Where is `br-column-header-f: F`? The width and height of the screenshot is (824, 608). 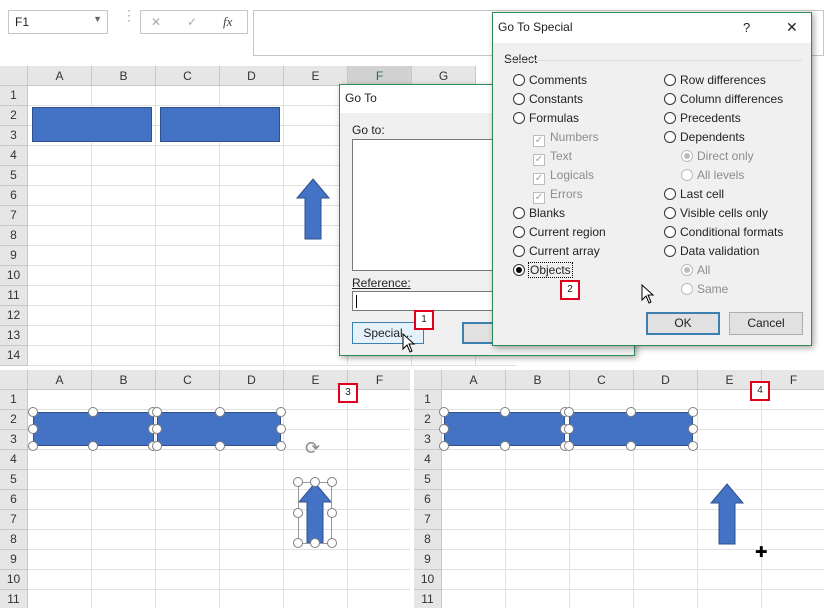
br-column-header-f: F is located at coordinates (793, 380).